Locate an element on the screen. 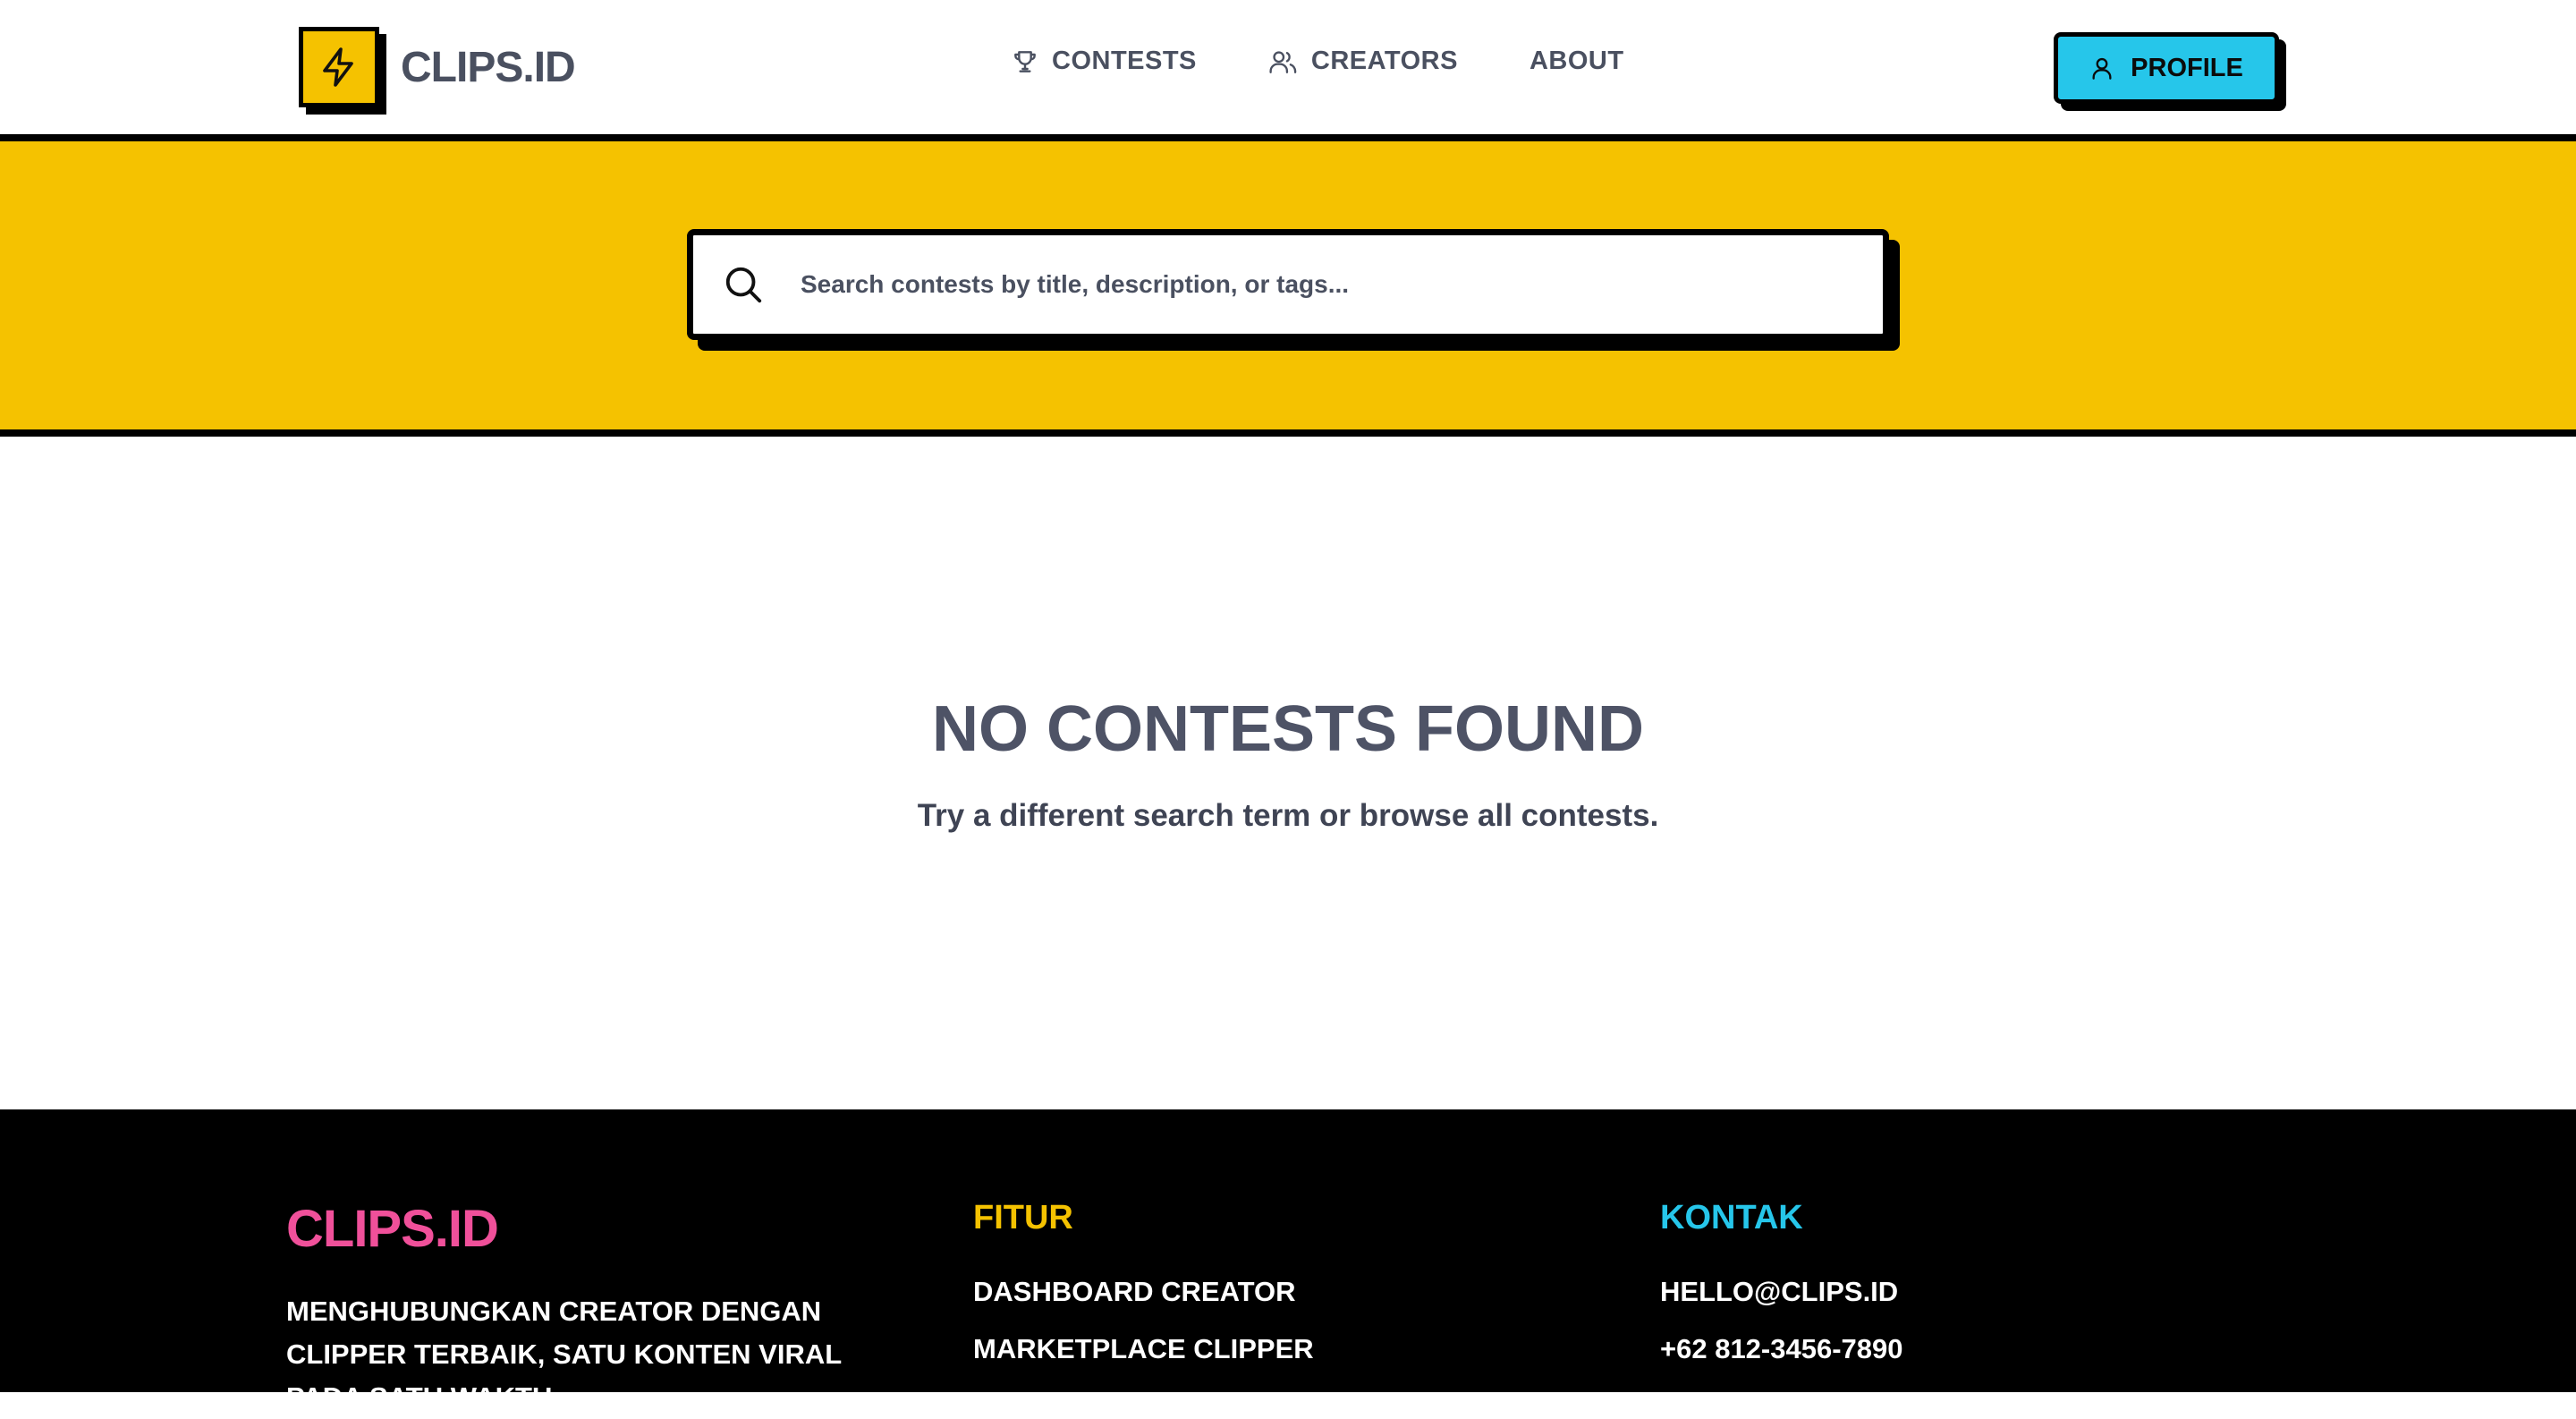 The width and height of the screenshot is (2576, 1419). nav-label-contests: CONTESTS is located at coordinates (1124, 61).